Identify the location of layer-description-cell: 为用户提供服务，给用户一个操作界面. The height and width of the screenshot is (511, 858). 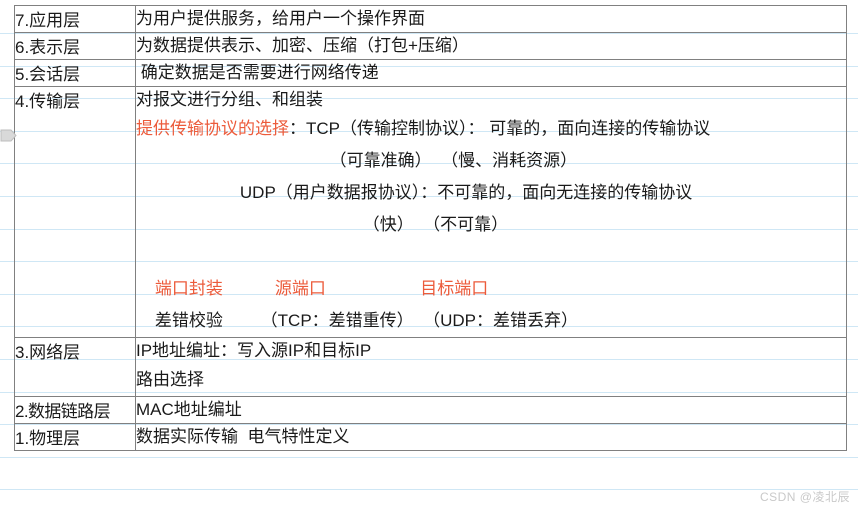
(491, 19).